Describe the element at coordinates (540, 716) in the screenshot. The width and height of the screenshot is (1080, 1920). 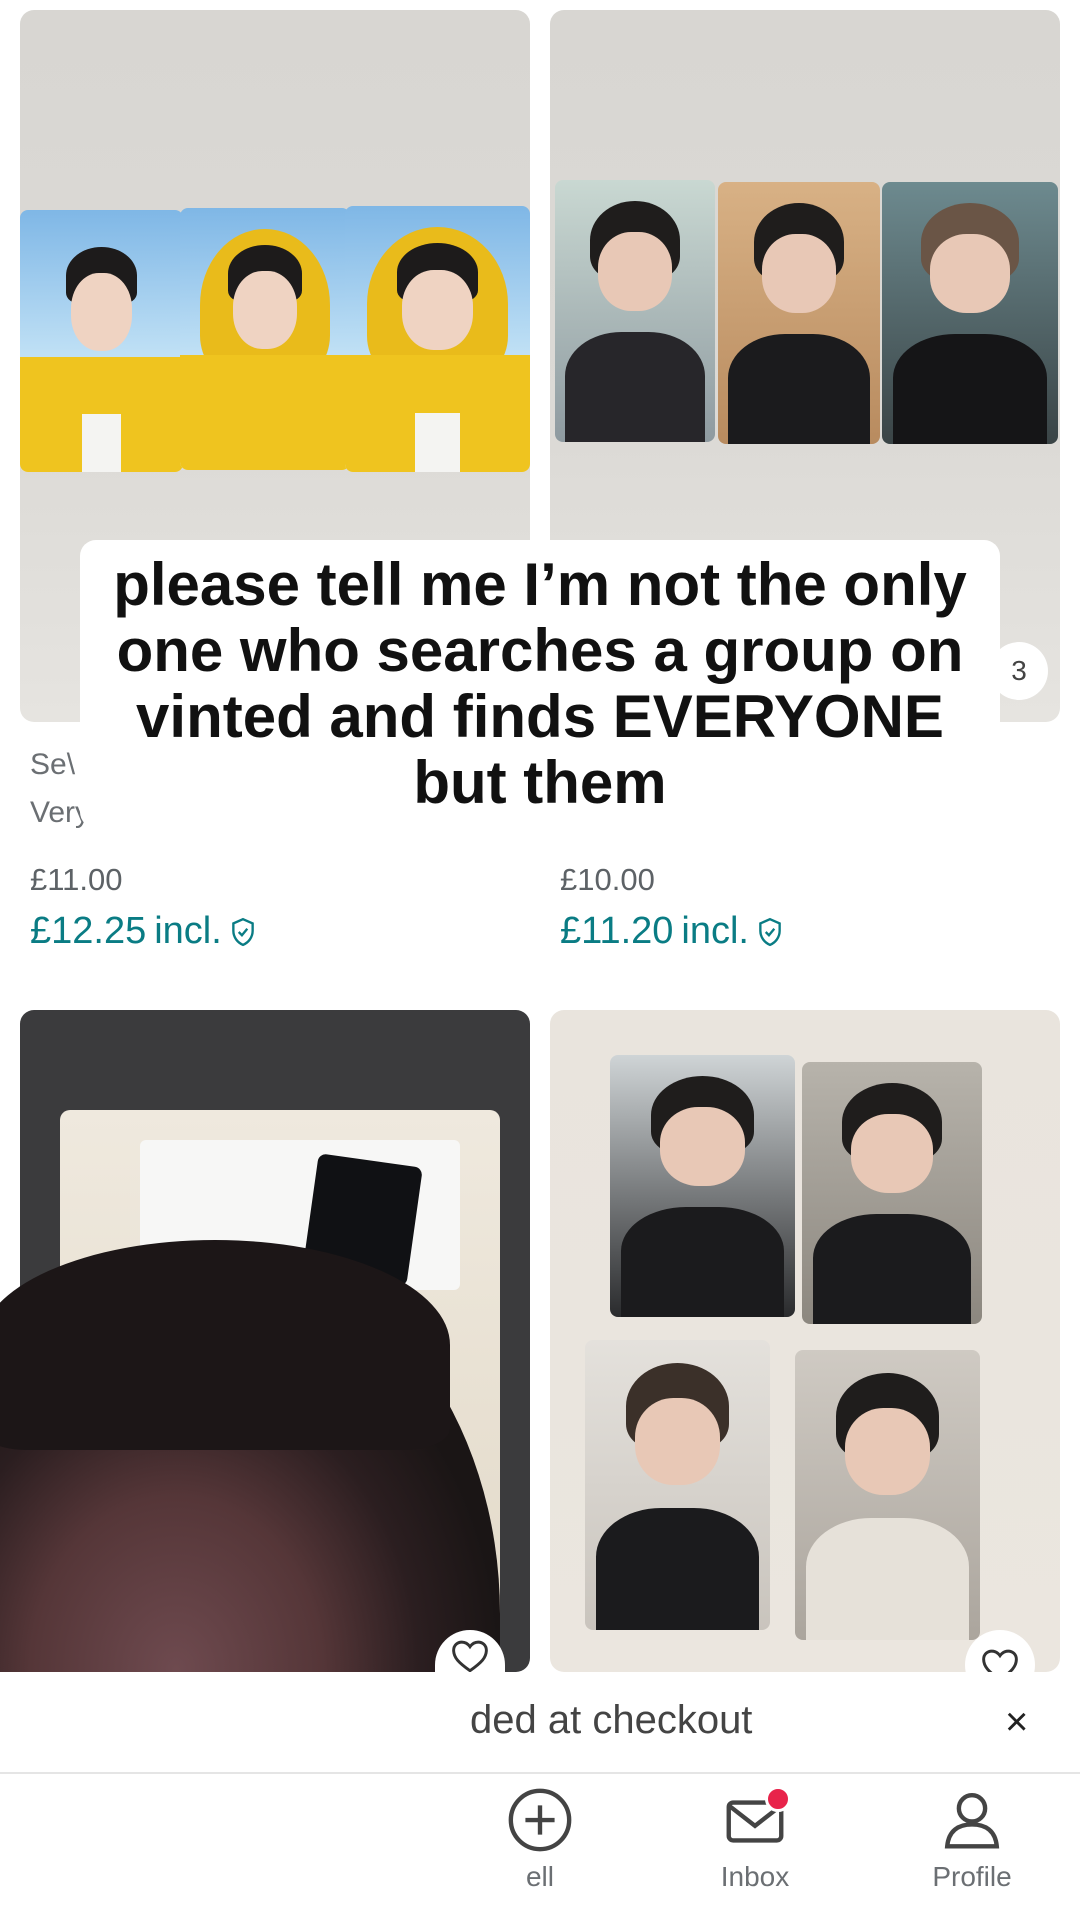
I see `caption-line: vinted and finds EVERYONE` at that location.